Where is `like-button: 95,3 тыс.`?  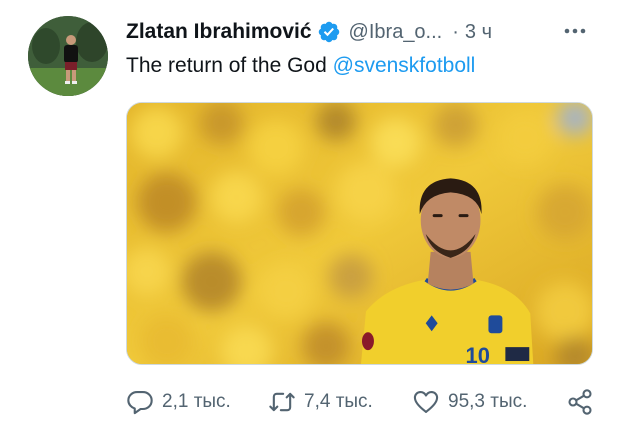 like-button: 95,3 тыс. is located at coordinates (469, 402).